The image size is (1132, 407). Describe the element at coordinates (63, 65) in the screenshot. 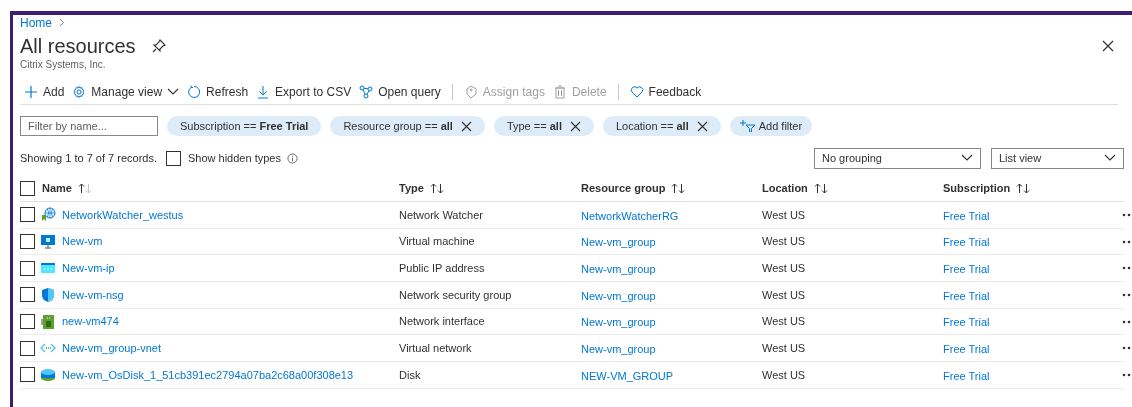

I see `page-subtitle: Citrix Systems, Inc.` at that location.